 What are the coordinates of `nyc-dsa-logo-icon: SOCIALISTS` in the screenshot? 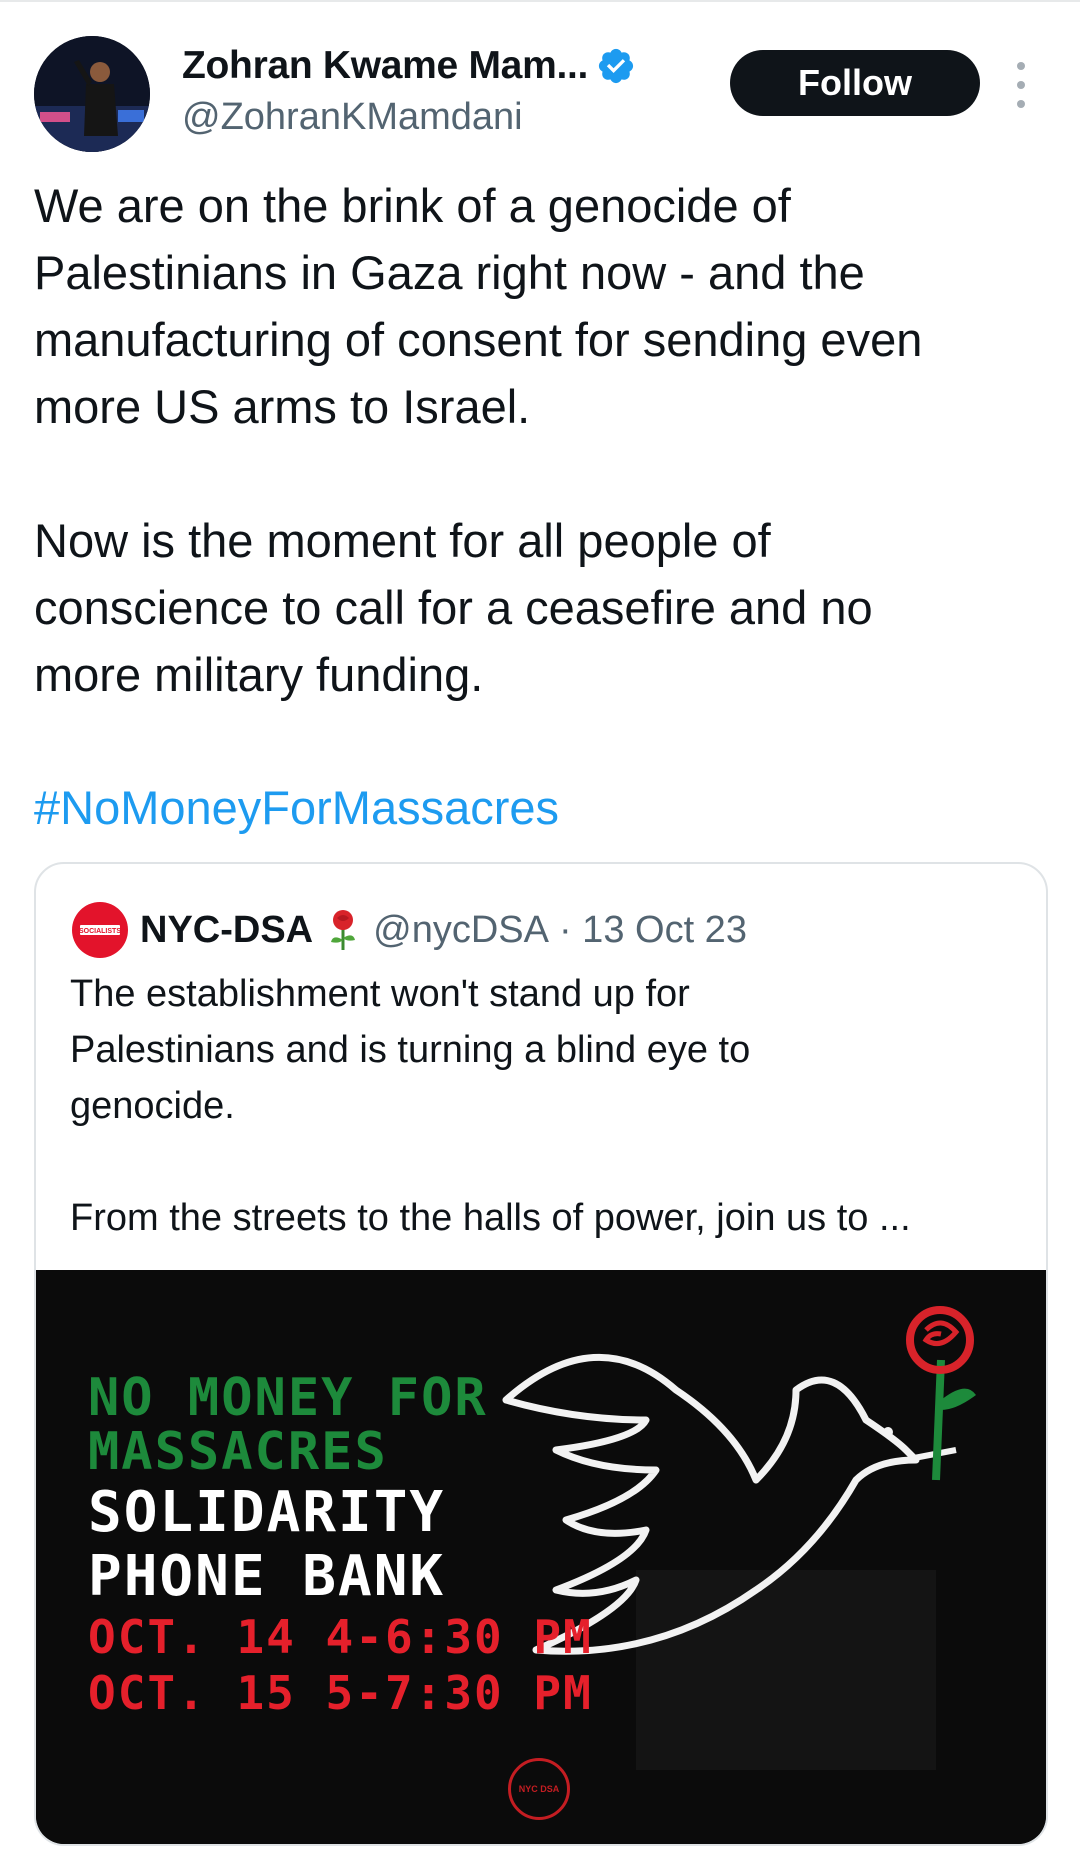 It's located at (100, 930).